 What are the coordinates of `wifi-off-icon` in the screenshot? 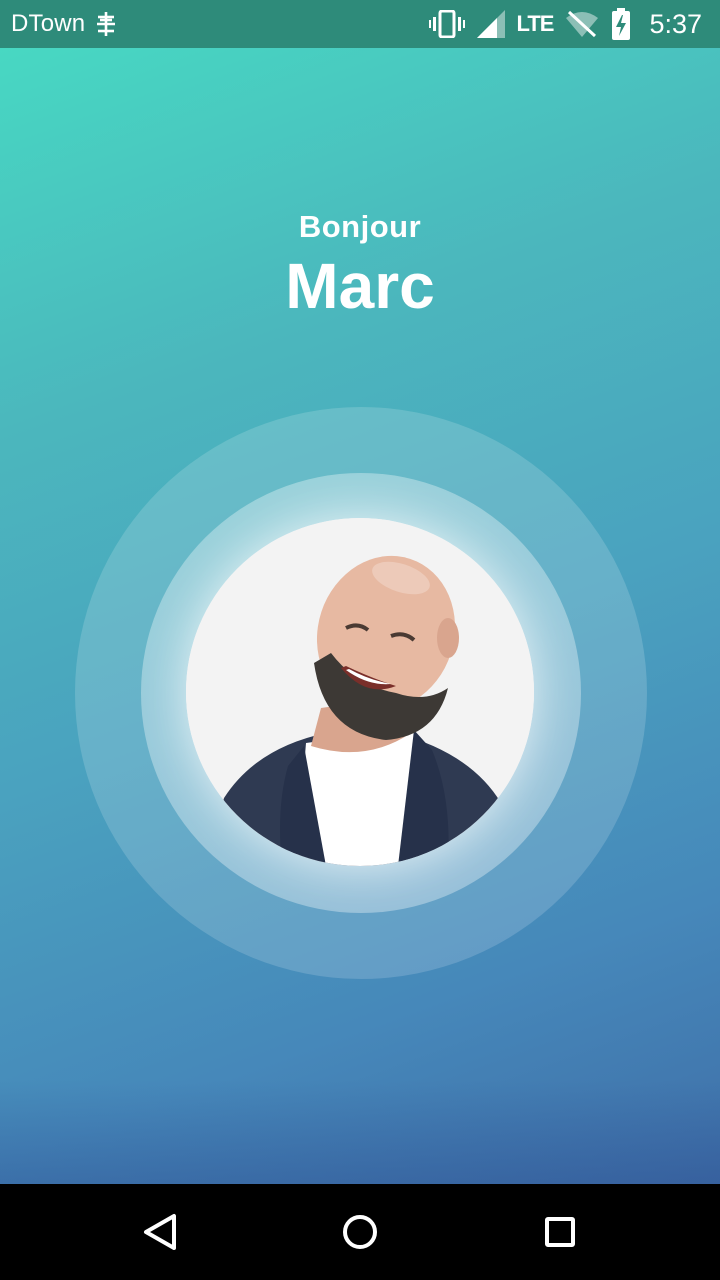 It's located at (582, 24).